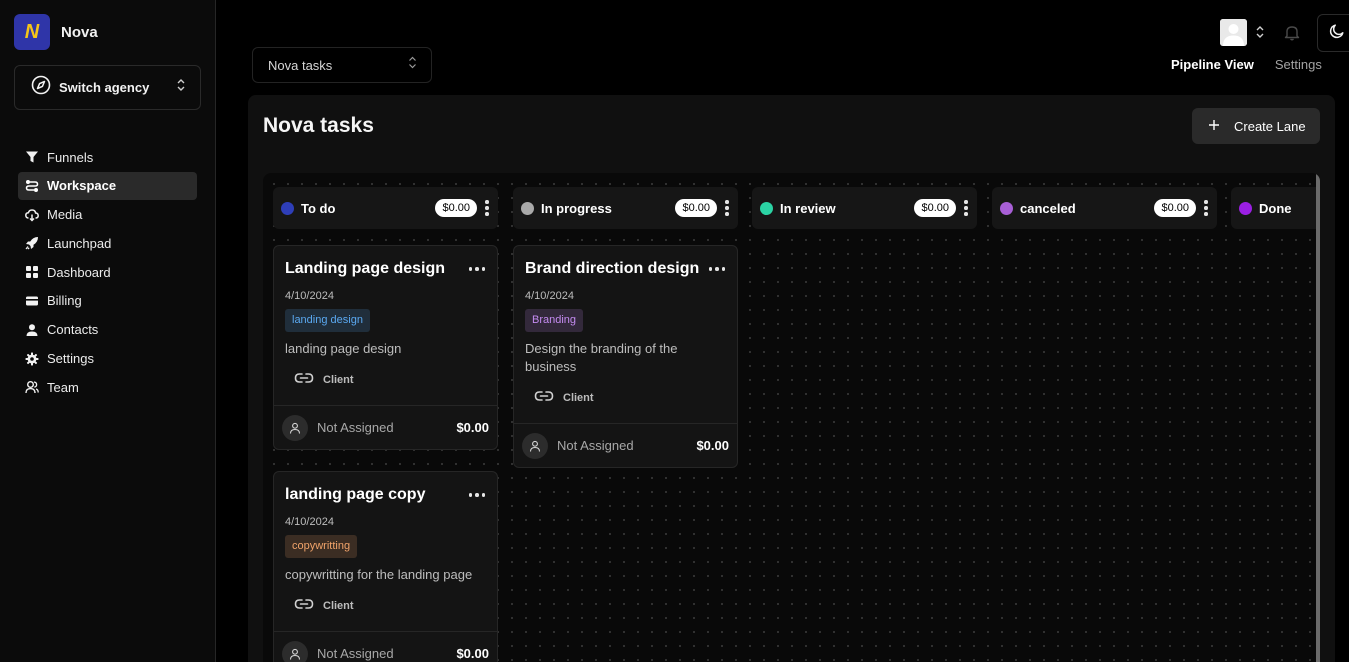  What do you see at coordinates (343, 348) in the screenshot?
I see `ticket-description: landing page design` at bounding box center [343, 348].